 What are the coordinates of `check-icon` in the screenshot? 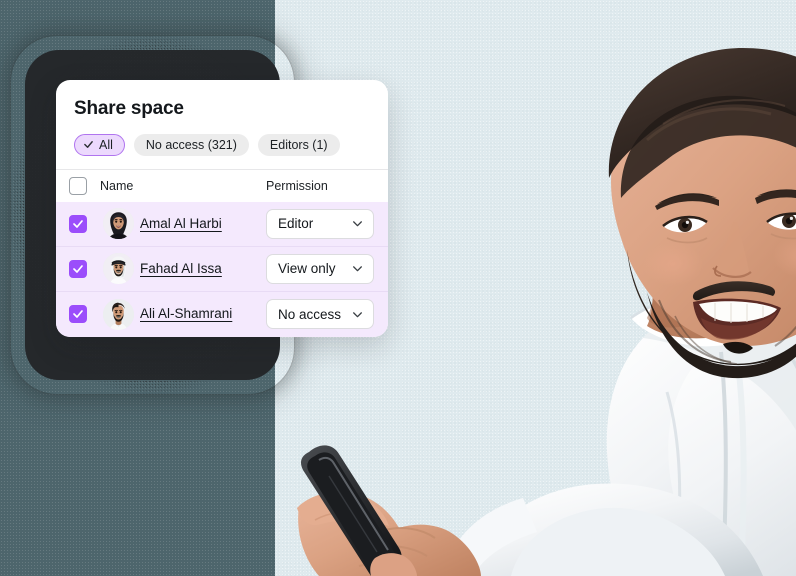 It's located at (88, 145).